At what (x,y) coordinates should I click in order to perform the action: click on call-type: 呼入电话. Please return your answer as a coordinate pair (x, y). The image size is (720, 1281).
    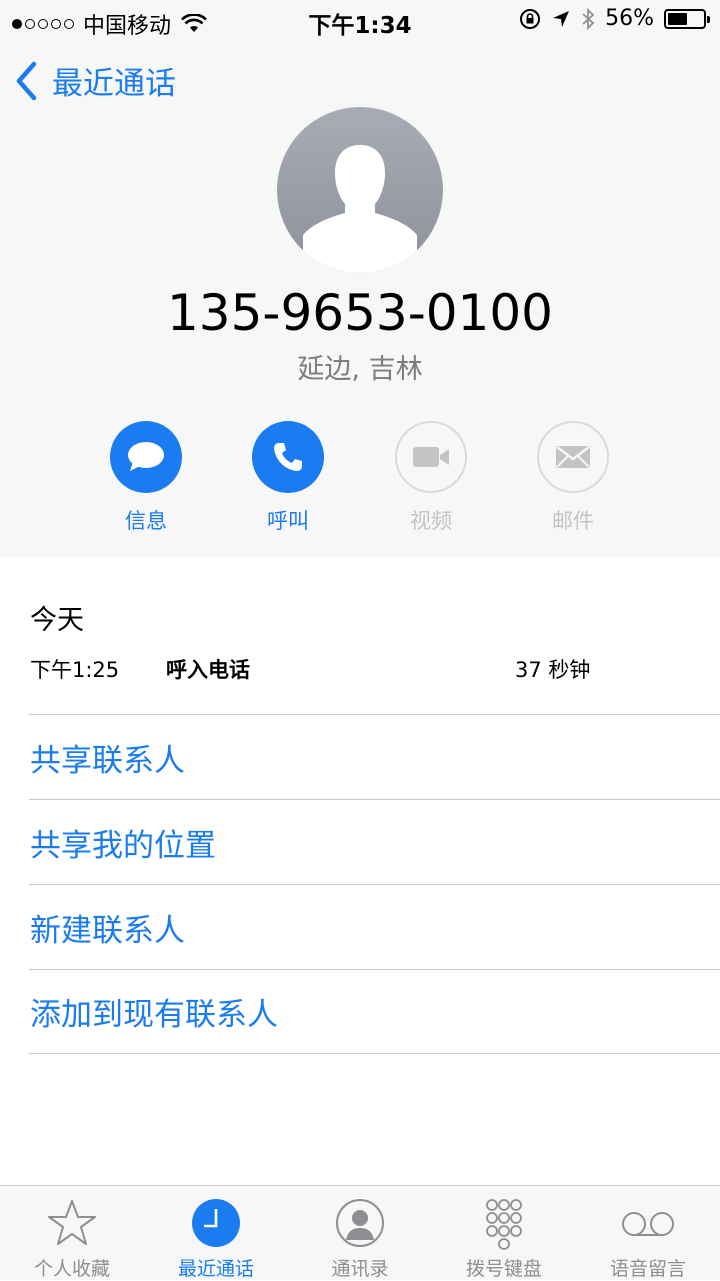
    Looking at the image, I should click on (208, 670).